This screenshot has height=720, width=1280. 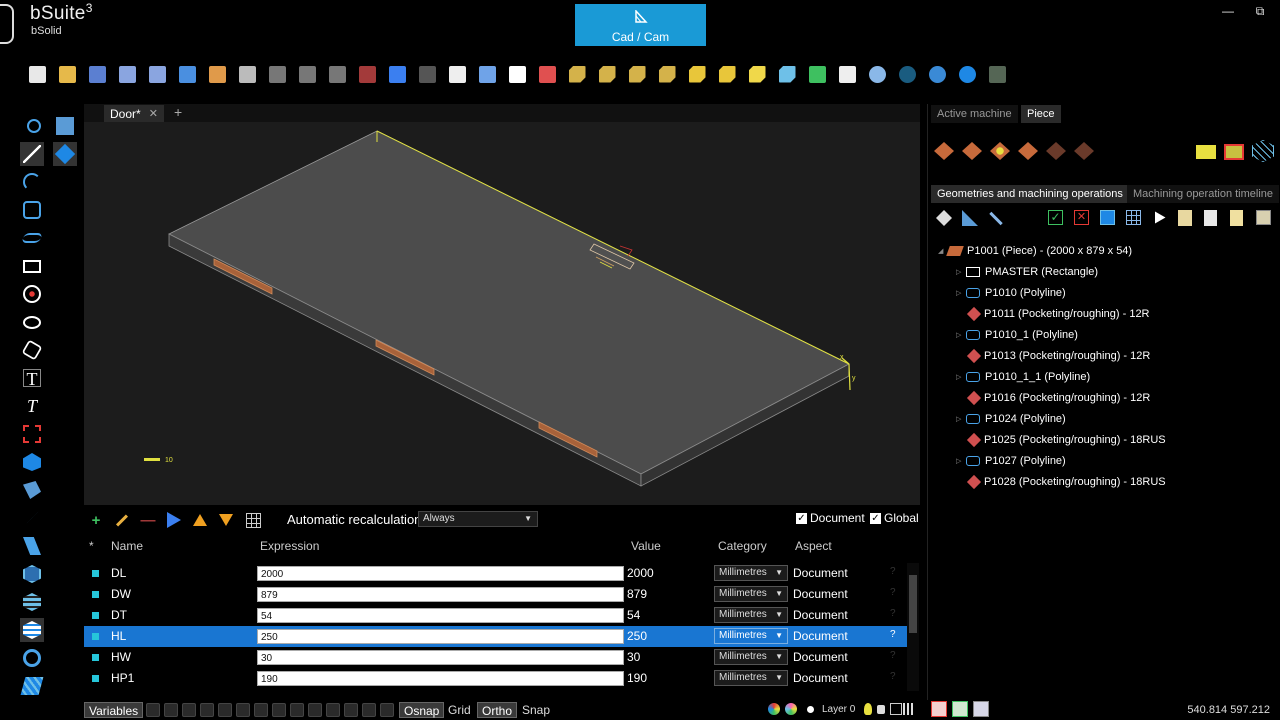 What do you see at coordinates (981, 709) in the screenshot?
I see `view-mode-3-icon` at bounding box center [981, 709].